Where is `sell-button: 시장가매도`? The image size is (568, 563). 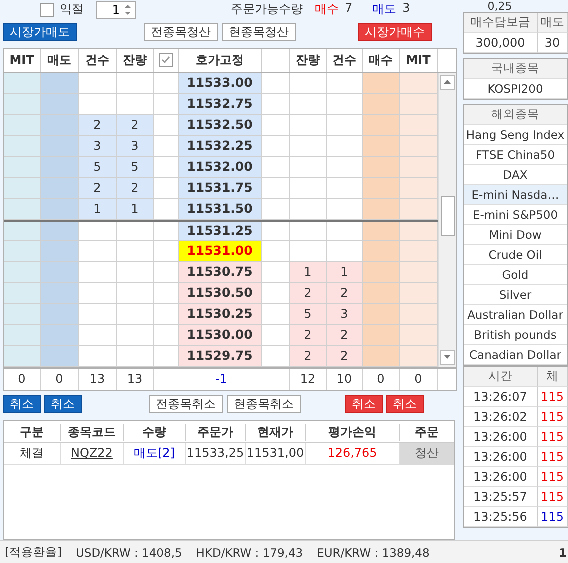
sell-button: 시장가매도 is located at coordinates (40, 32).